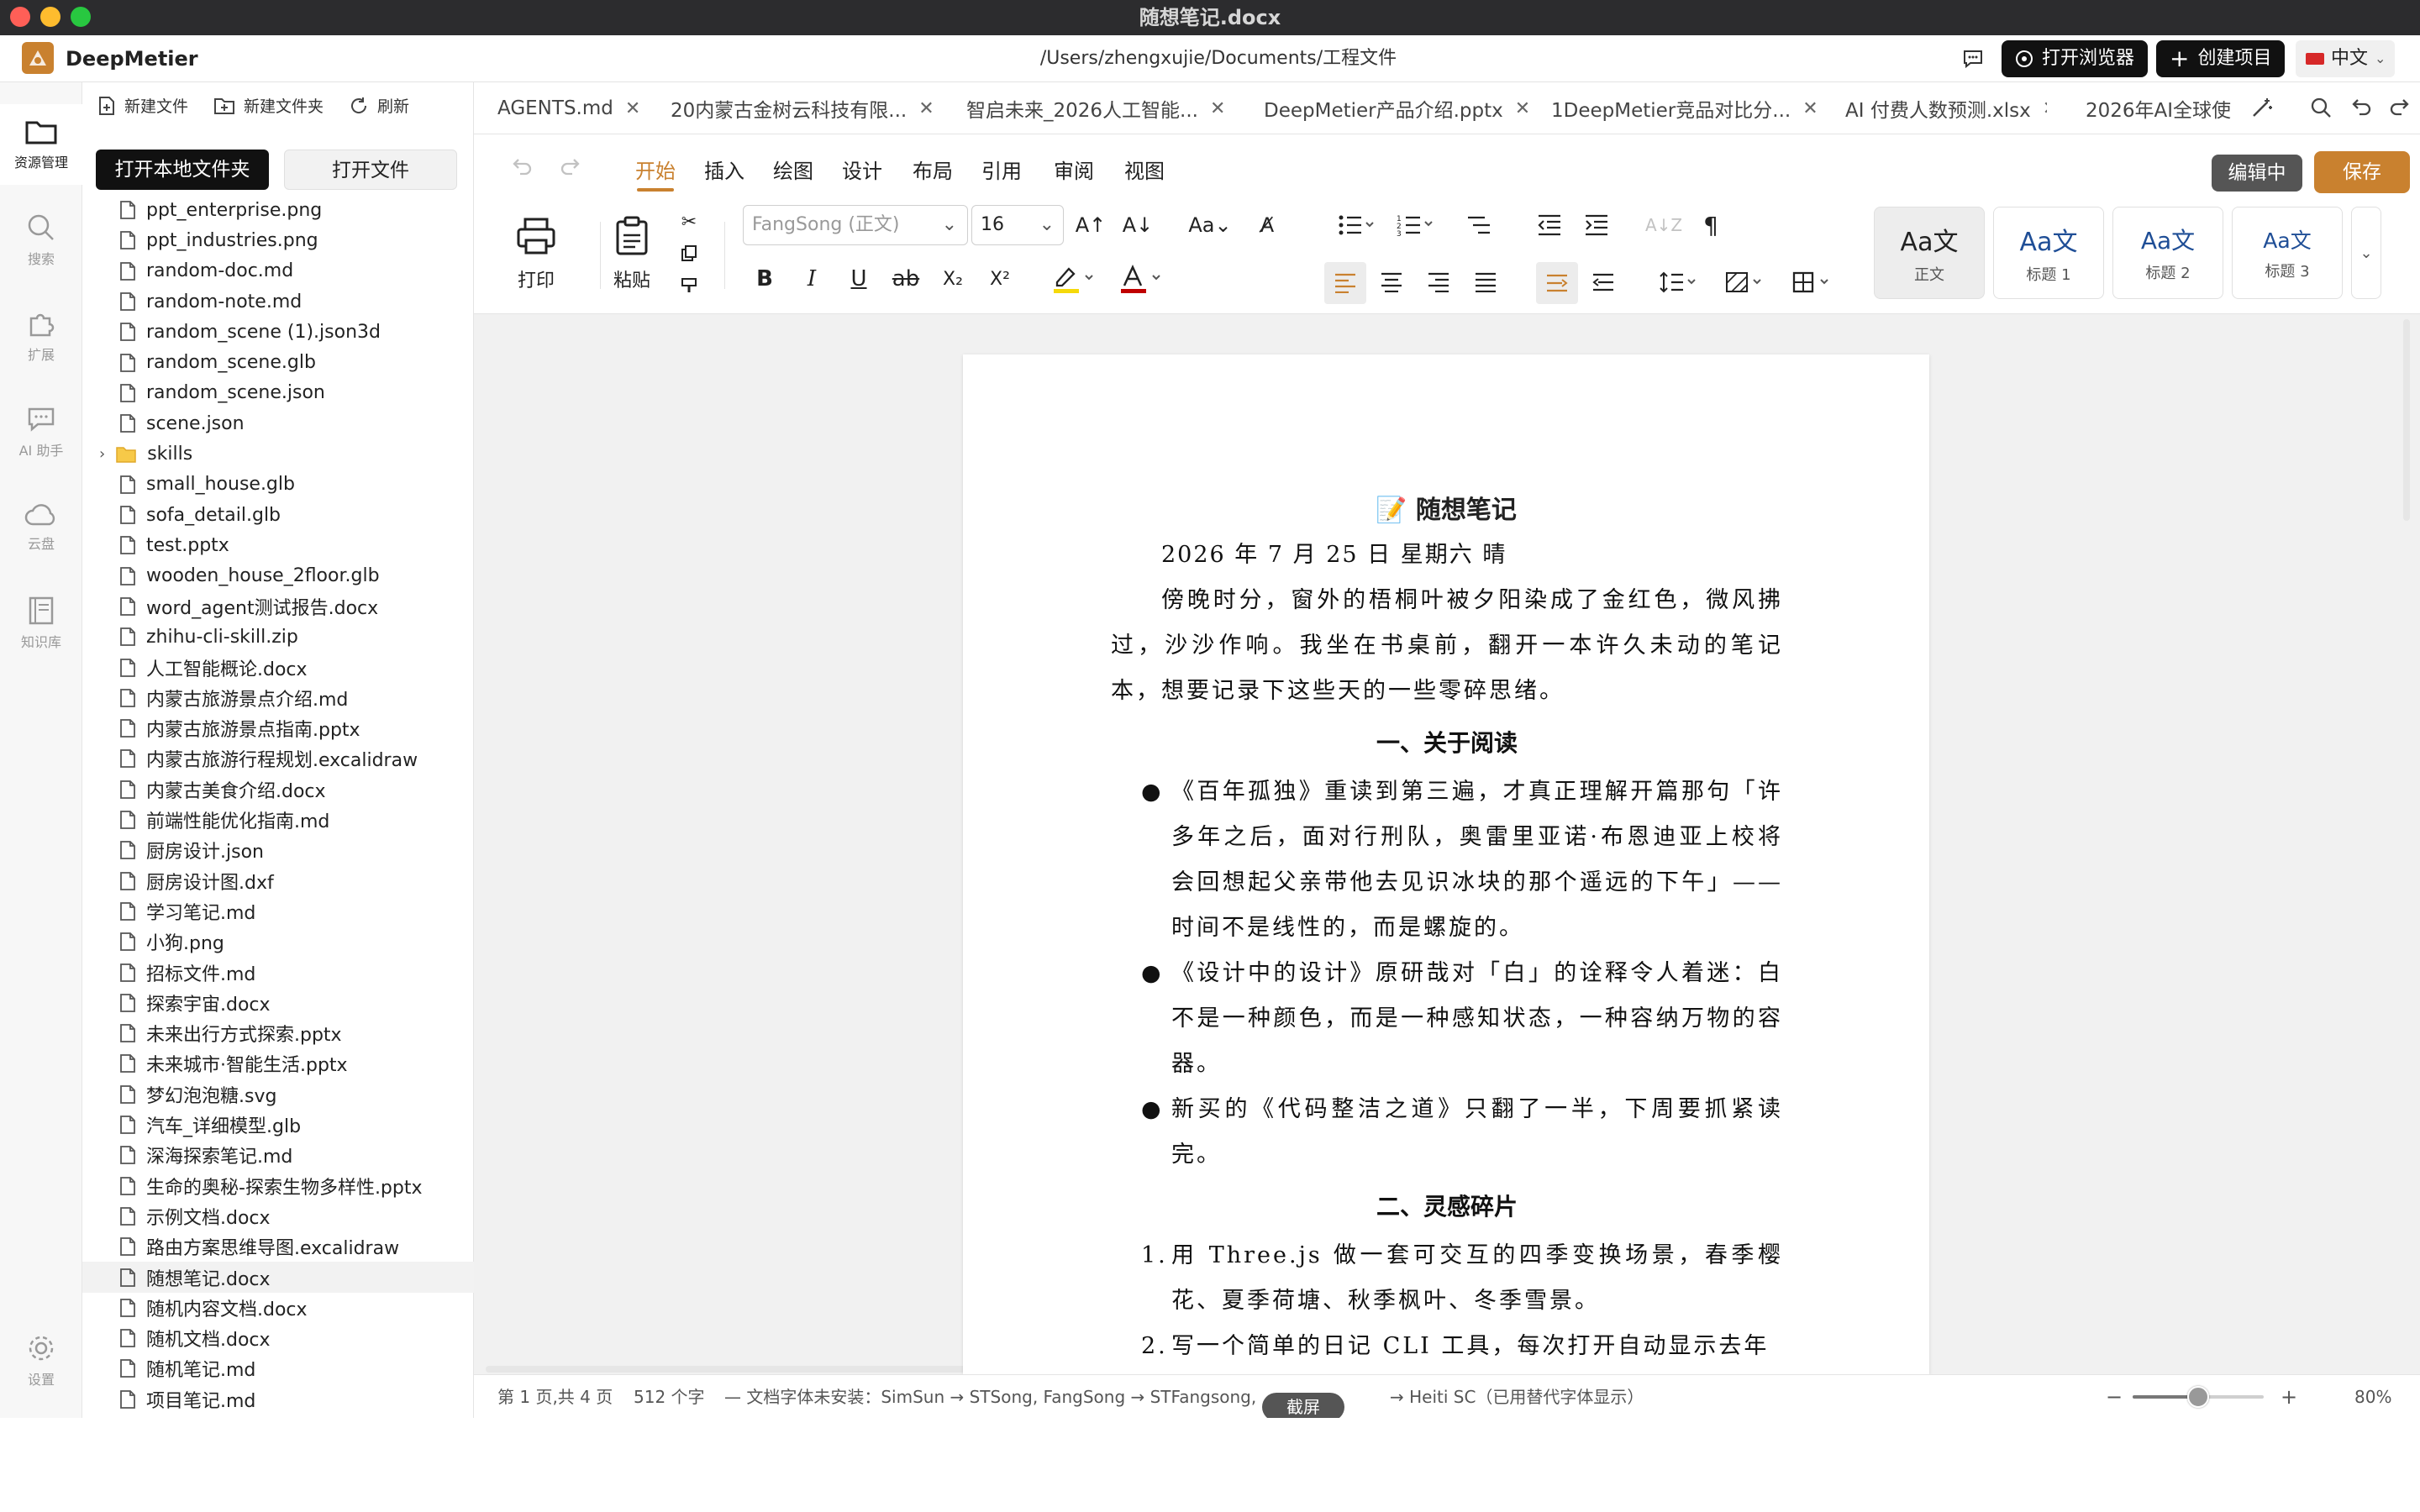 This screenshot has height=1512, width=2420. What do you see at coordinates (570, 167) in the screenshot?
I see `redo-icon` at bounding box center [570, 167].